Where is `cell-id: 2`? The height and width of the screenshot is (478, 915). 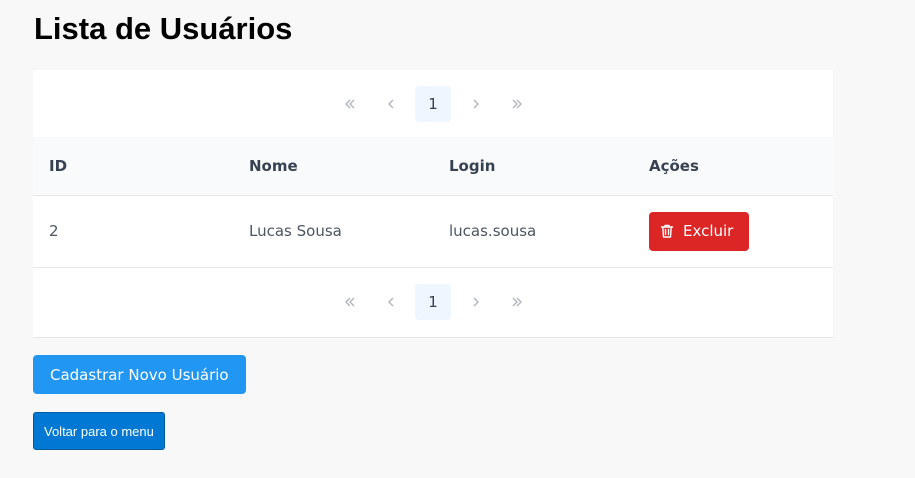 cell-id: 2 is located at coordinates (133, 231).